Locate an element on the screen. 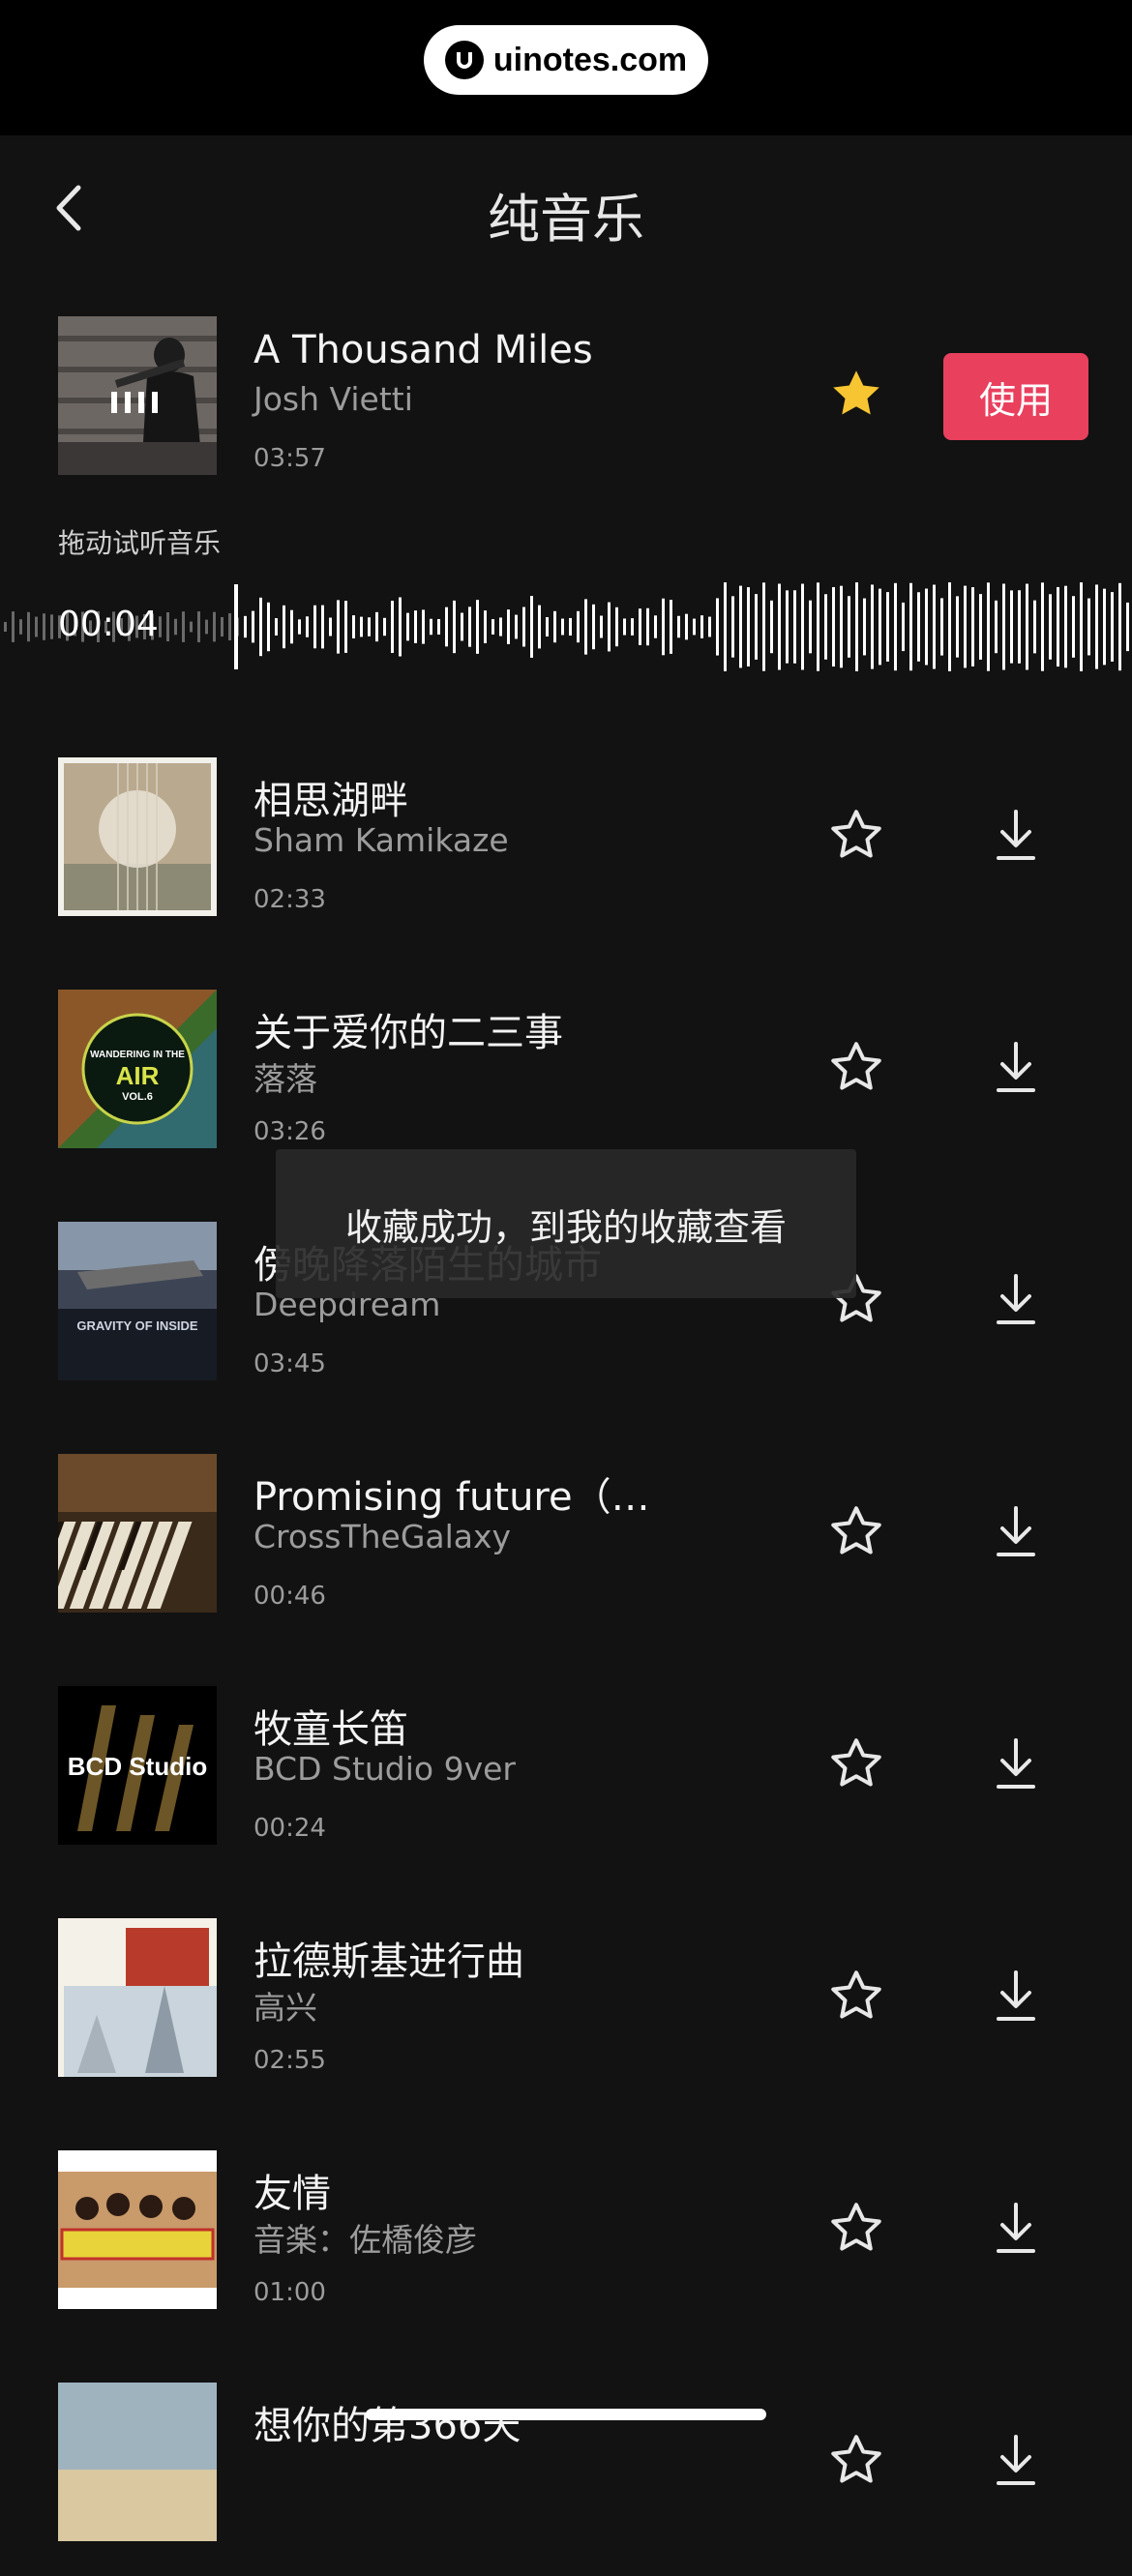 The image size is (1132, 2576). toast-message: 收藏成功，到我的收藏查看 is located at coordinates (566, 1223).